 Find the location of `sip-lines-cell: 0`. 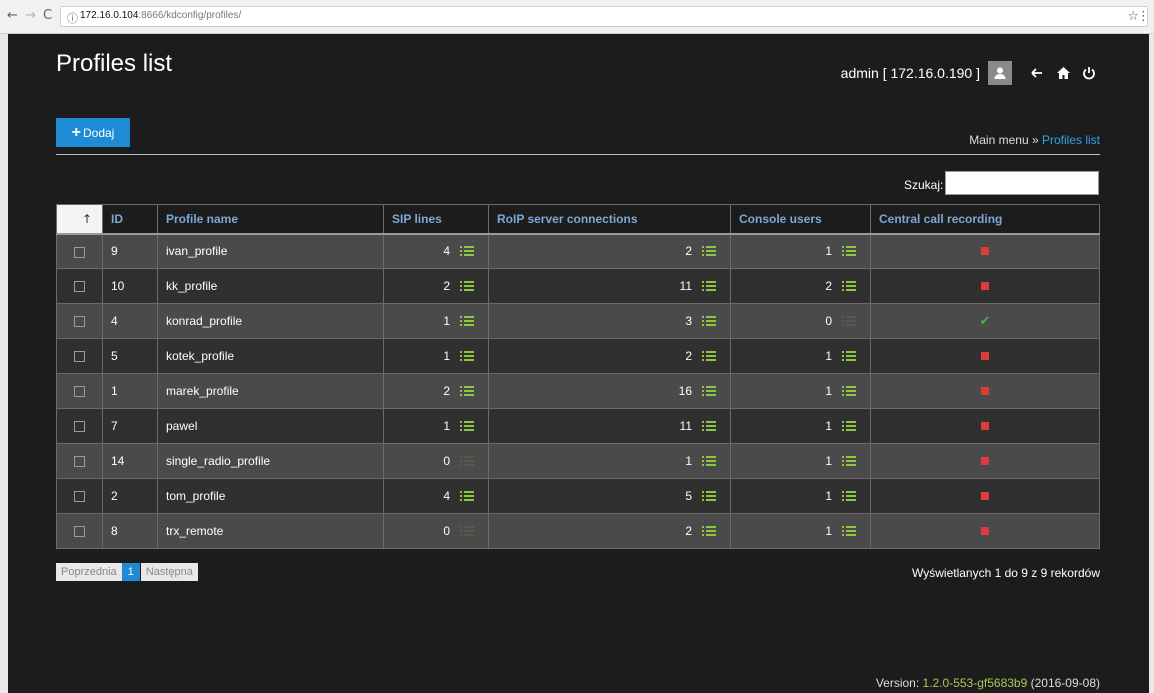

sip-lines-cell: 0 is located at coordinates (436, 531).